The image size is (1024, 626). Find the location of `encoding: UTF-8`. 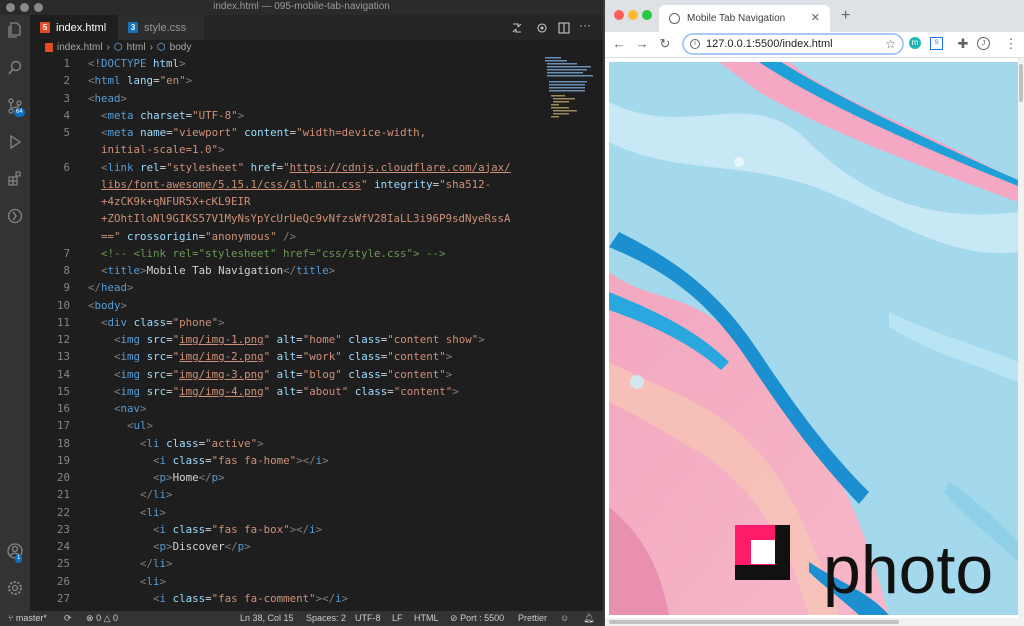

encoding: UTF-8 is located at coordinates (368, 618).